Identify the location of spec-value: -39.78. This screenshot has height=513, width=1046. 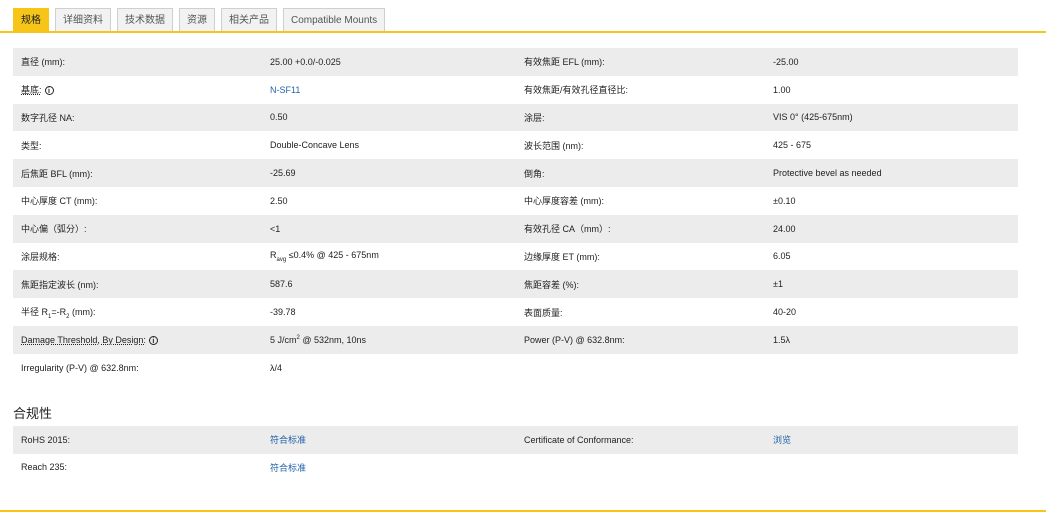
(389, 312).